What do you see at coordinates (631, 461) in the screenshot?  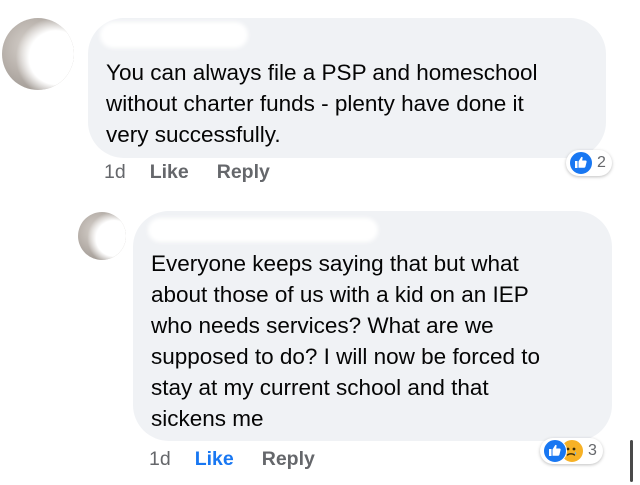 I see `scrollbar` at bounding box center [631, 461].